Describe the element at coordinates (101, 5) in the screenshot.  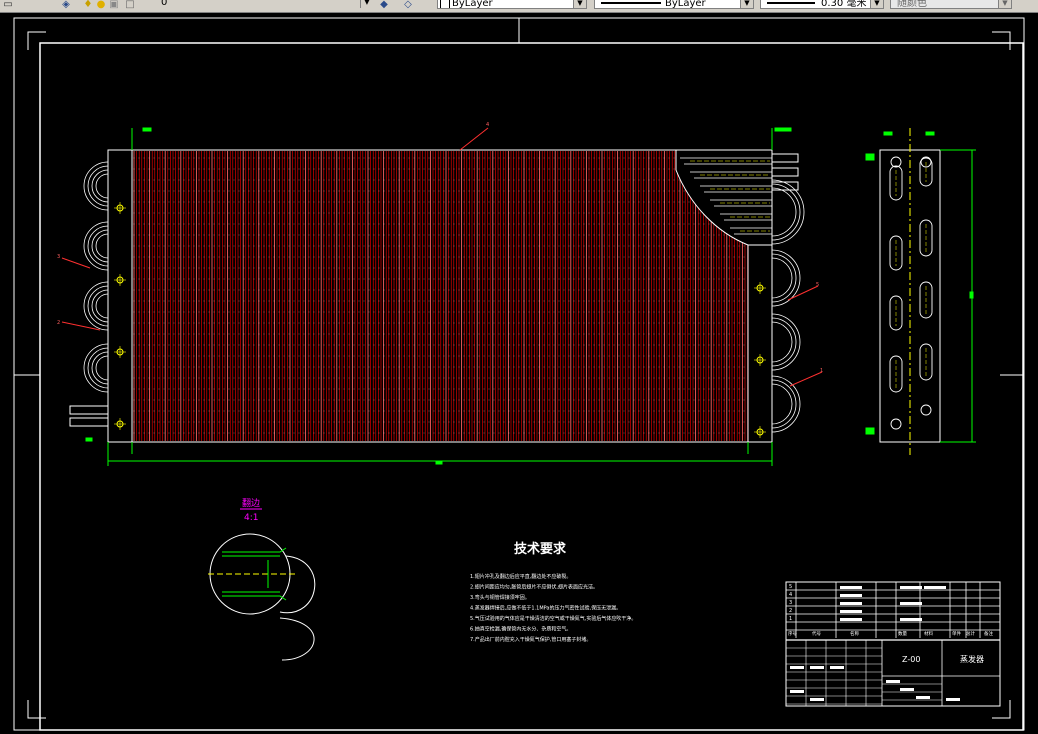
I see `sun-icon: ●` at that location.